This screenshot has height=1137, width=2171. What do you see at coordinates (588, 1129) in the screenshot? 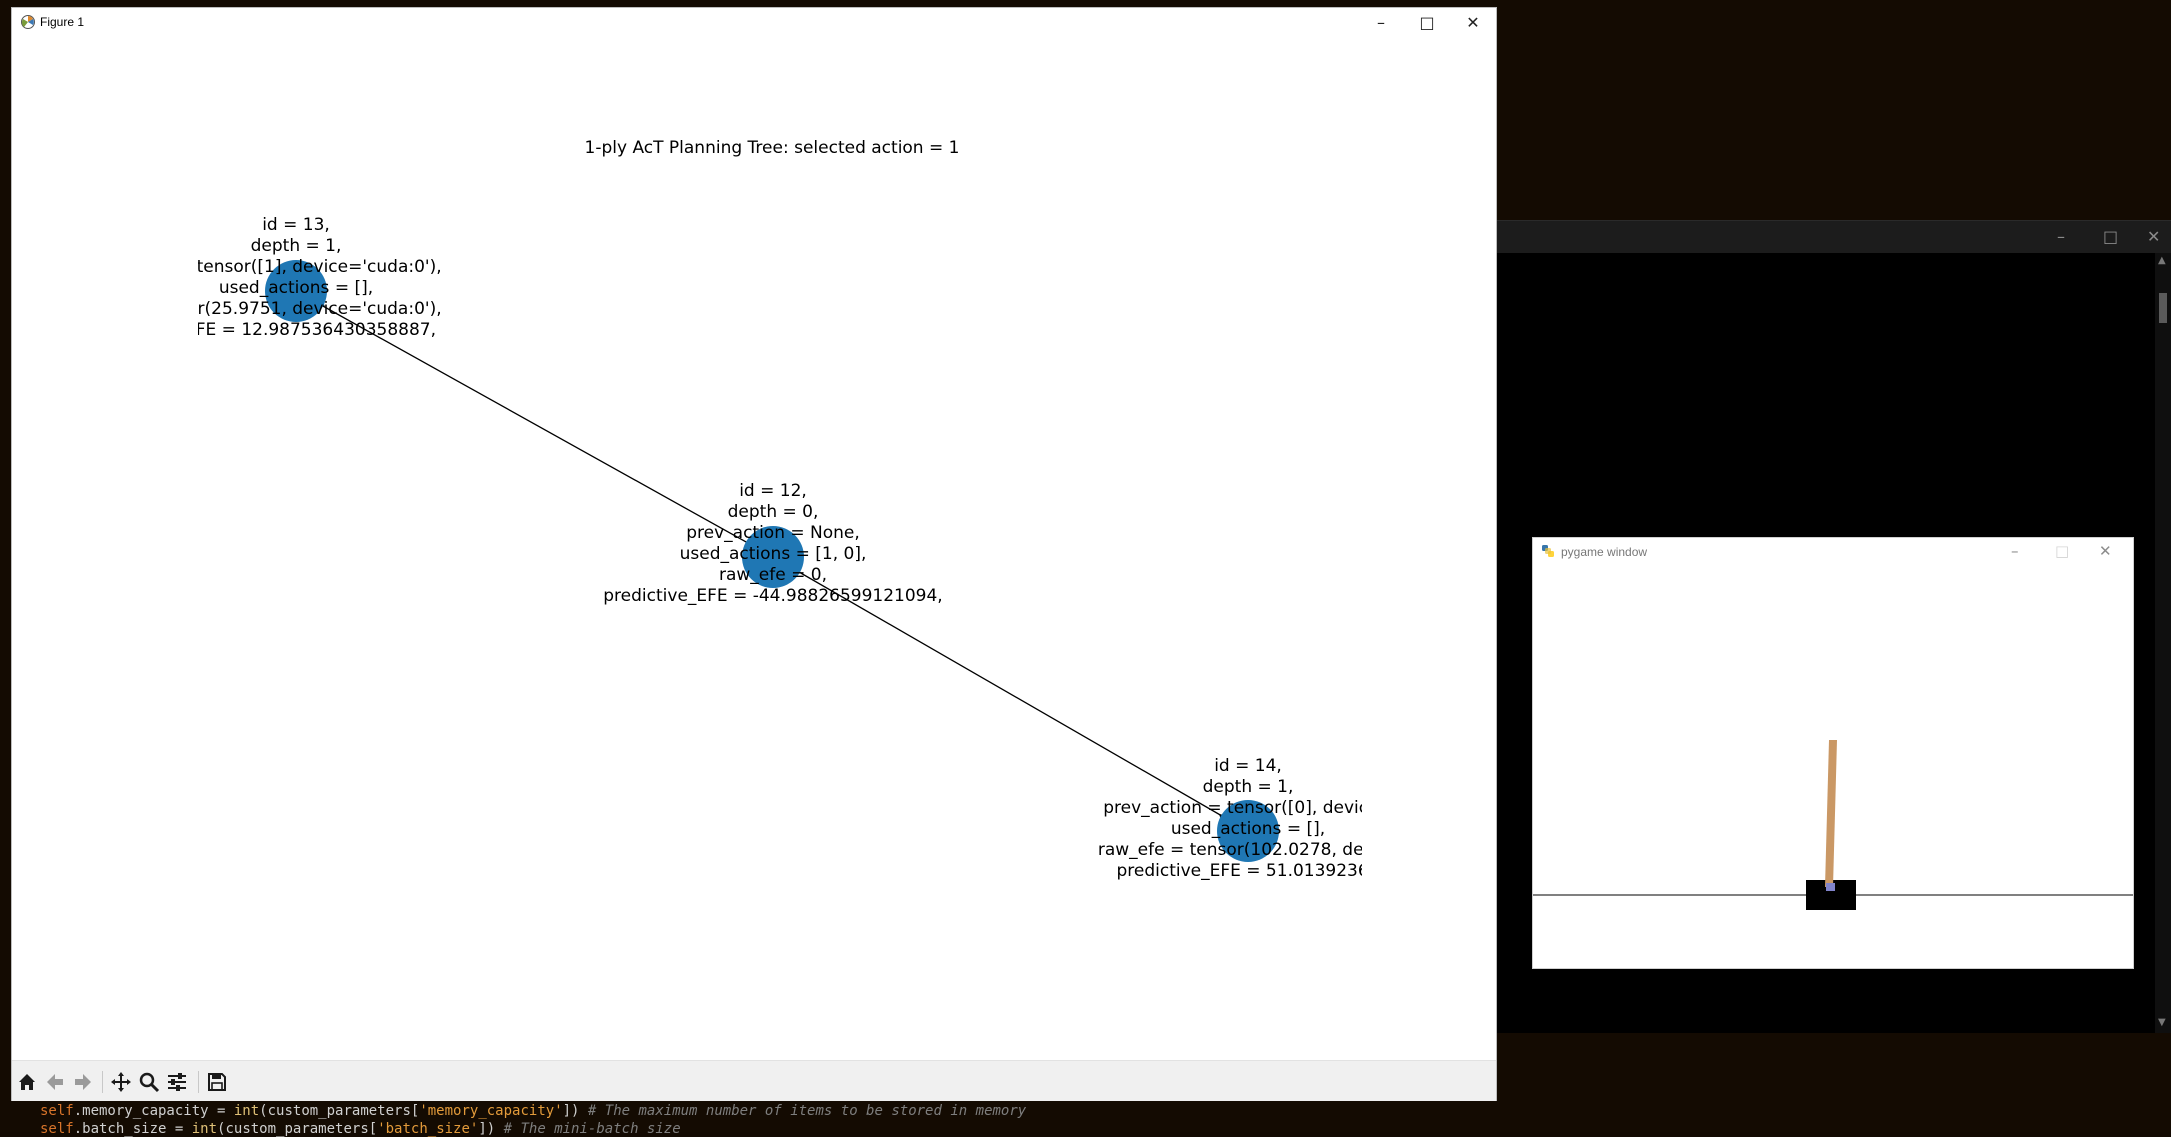
I see `code-comment: # The mini-batch size` at bounding box center [588, 1129].